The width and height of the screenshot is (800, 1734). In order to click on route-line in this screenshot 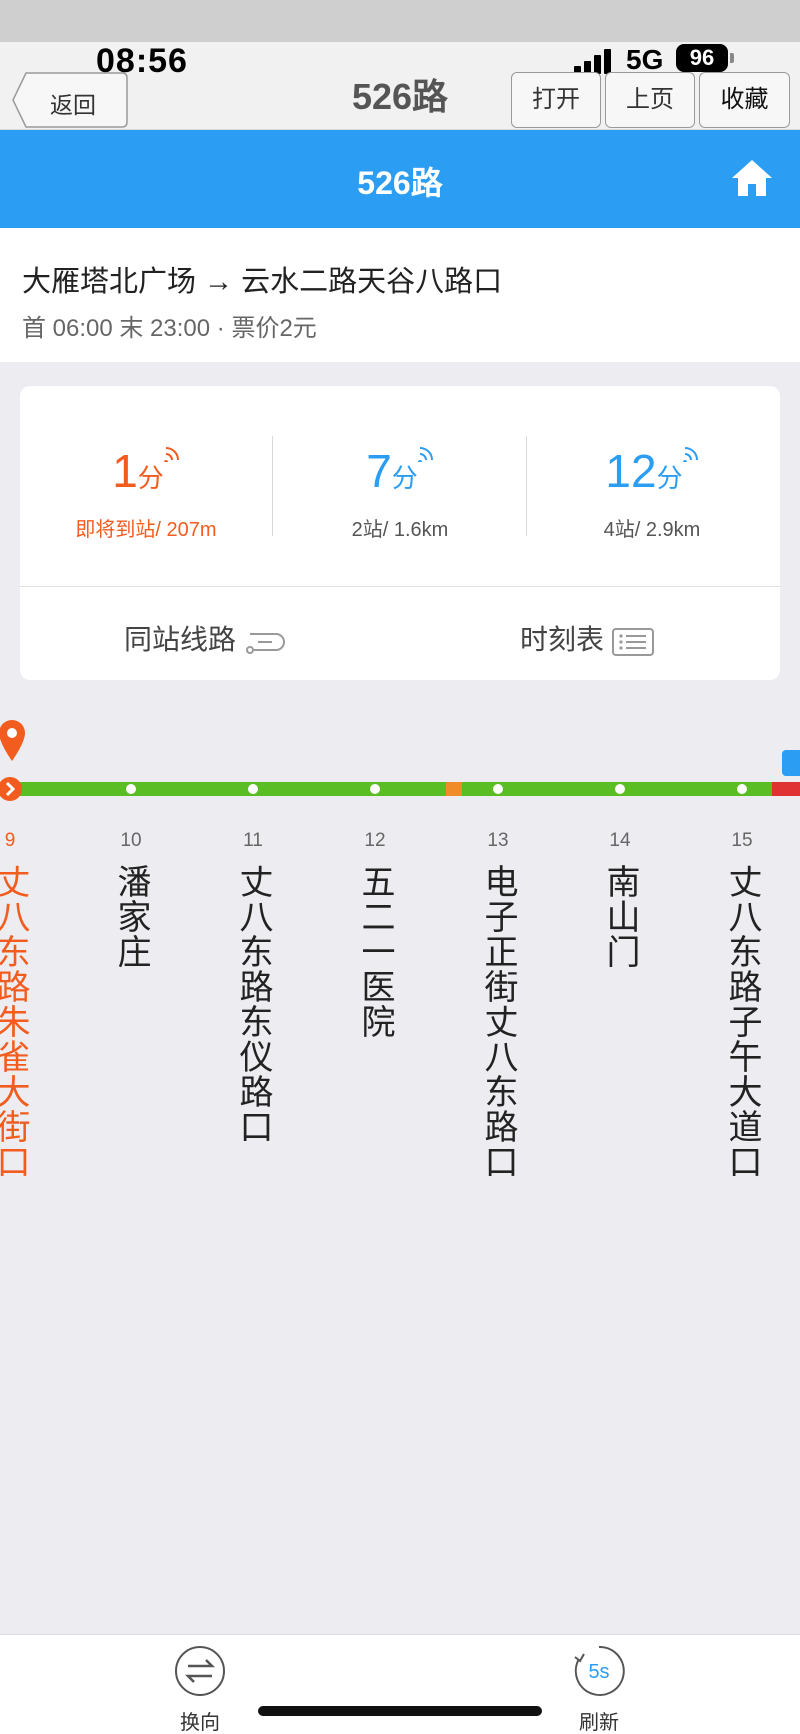, I will do `click(400, 789)`.